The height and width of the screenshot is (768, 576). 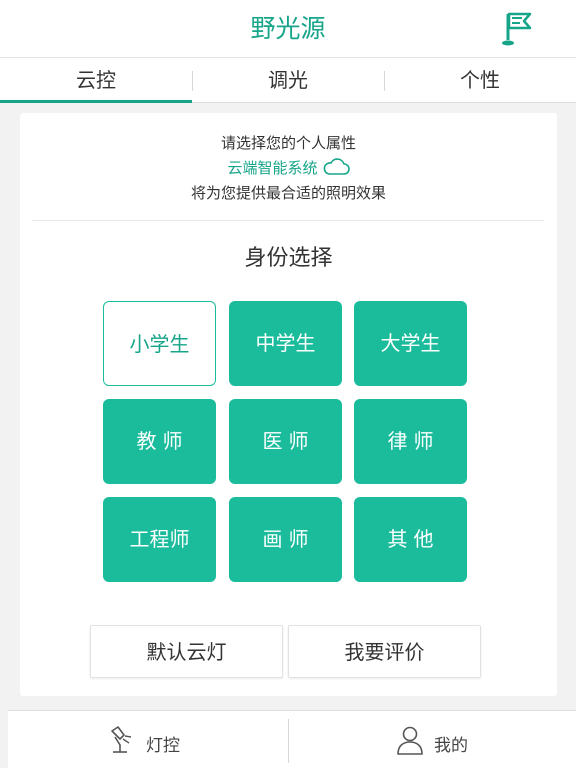 I want to click on tab-label: 调光, so click(x=288, y=80).